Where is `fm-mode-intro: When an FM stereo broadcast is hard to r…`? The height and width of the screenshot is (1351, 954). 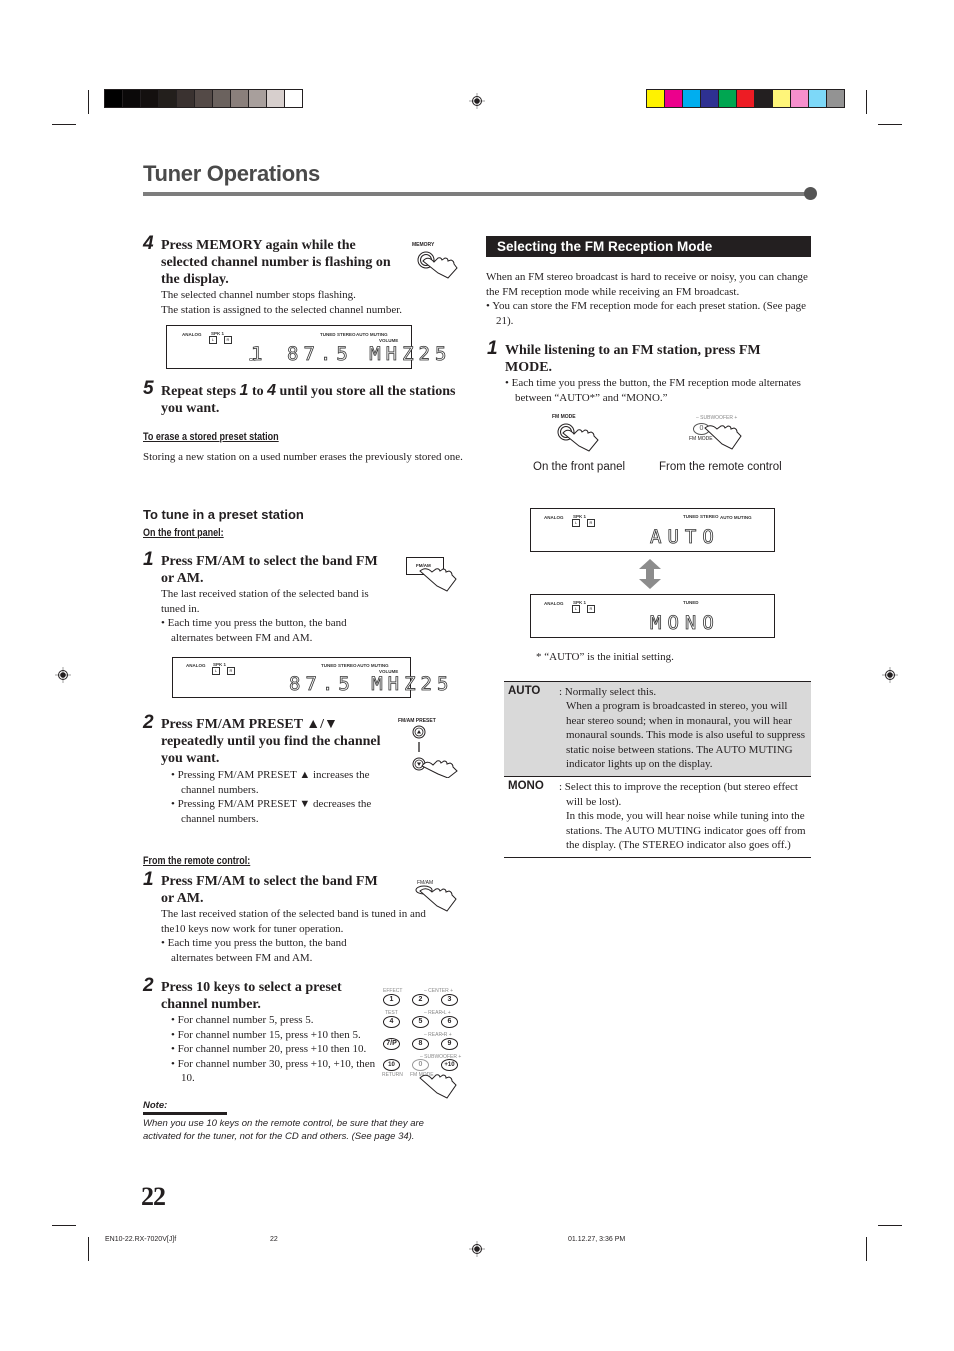
fm-mode-intro: When an FM stereo broadcast is hard to r… is located at coordinates (647, 299).